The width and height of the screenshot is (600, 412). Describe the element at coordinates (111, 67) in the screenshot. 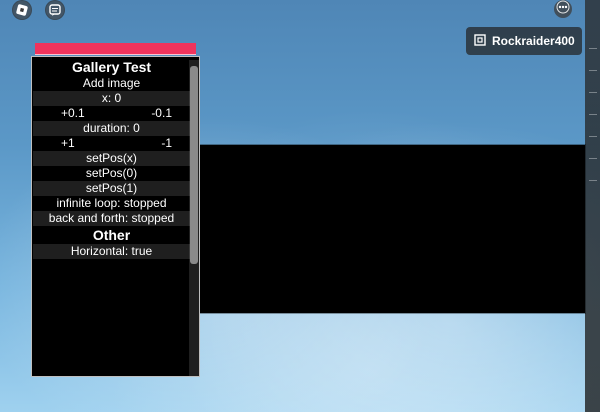

I see `gallery-title: Gallery Test` at that location.